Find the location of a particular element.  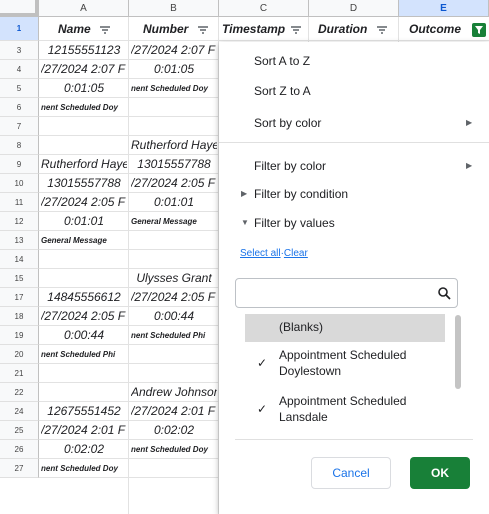

cell-a20: nent Scheduled Phi is located at coordinates (84, 354).